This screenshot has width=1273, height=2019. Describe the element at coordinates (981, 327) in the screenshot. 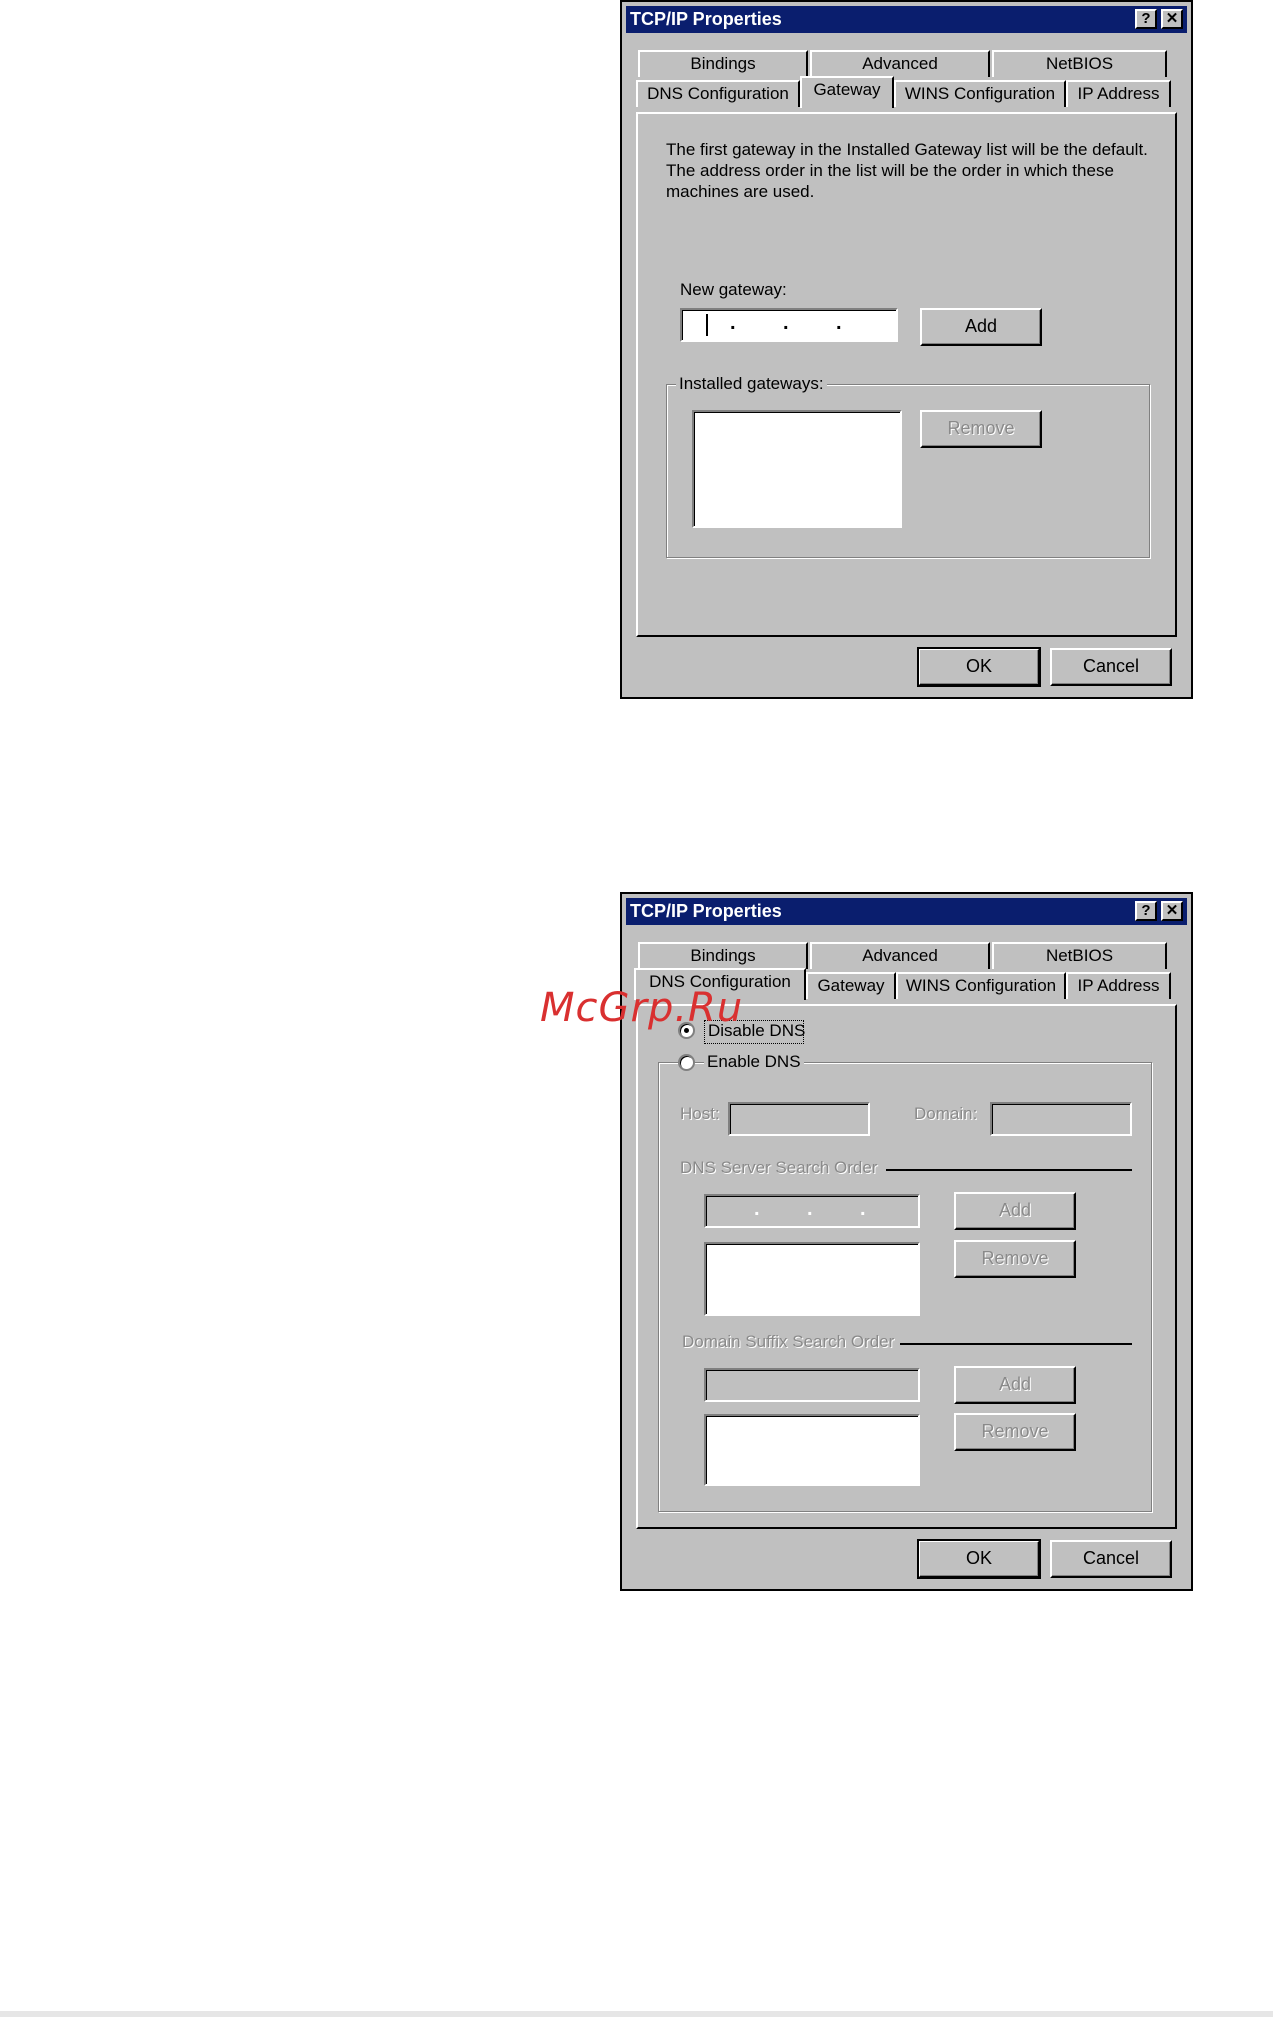

I see `add-gateway-button: Add` at that location.